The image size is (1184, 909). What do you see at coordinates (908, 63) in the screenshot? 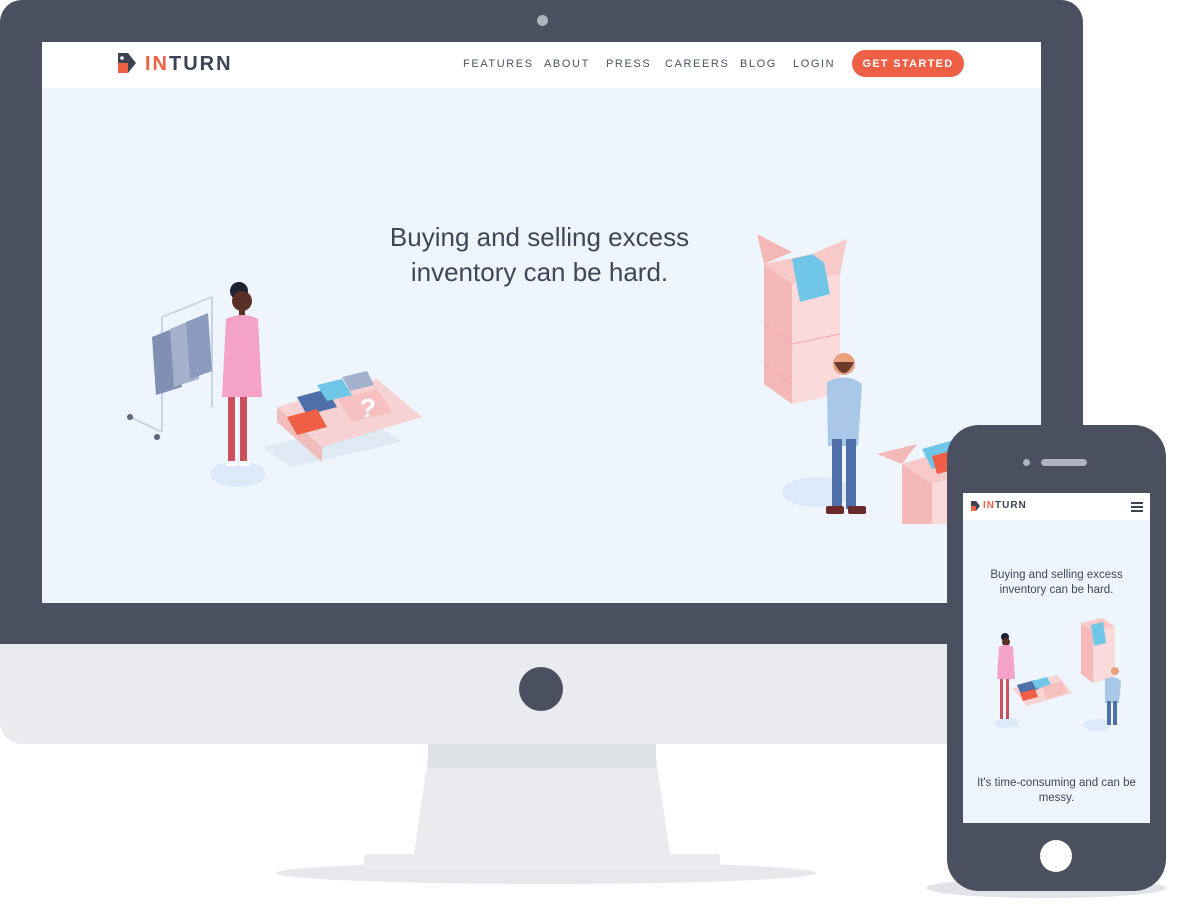
I see `get-started-button: GET STARTED` at bounding box center [908, 63].